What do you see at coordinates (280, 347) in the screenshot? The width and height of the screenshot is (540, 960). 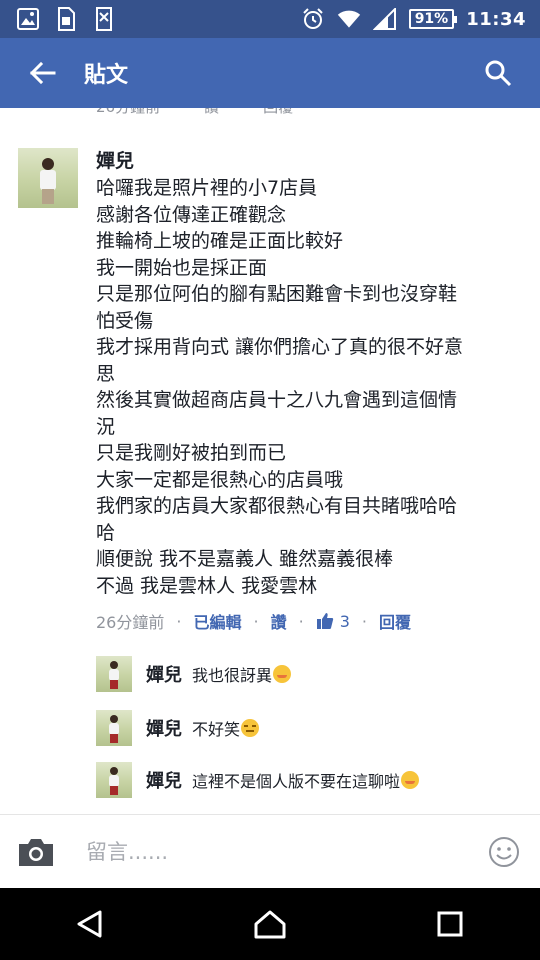 I see `comment-line: 我才採用背向式 讓你們擔心了真的很不好意` at bounding box center [280, 347].